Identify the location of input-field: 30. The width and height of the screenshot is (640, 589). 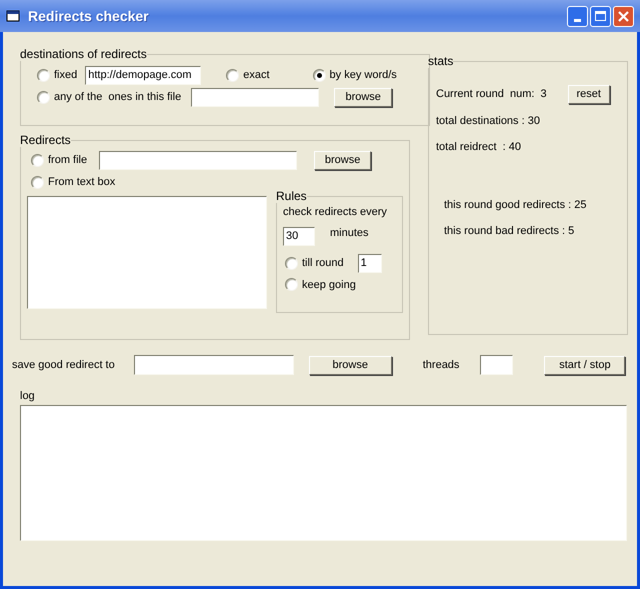
(299, 236).